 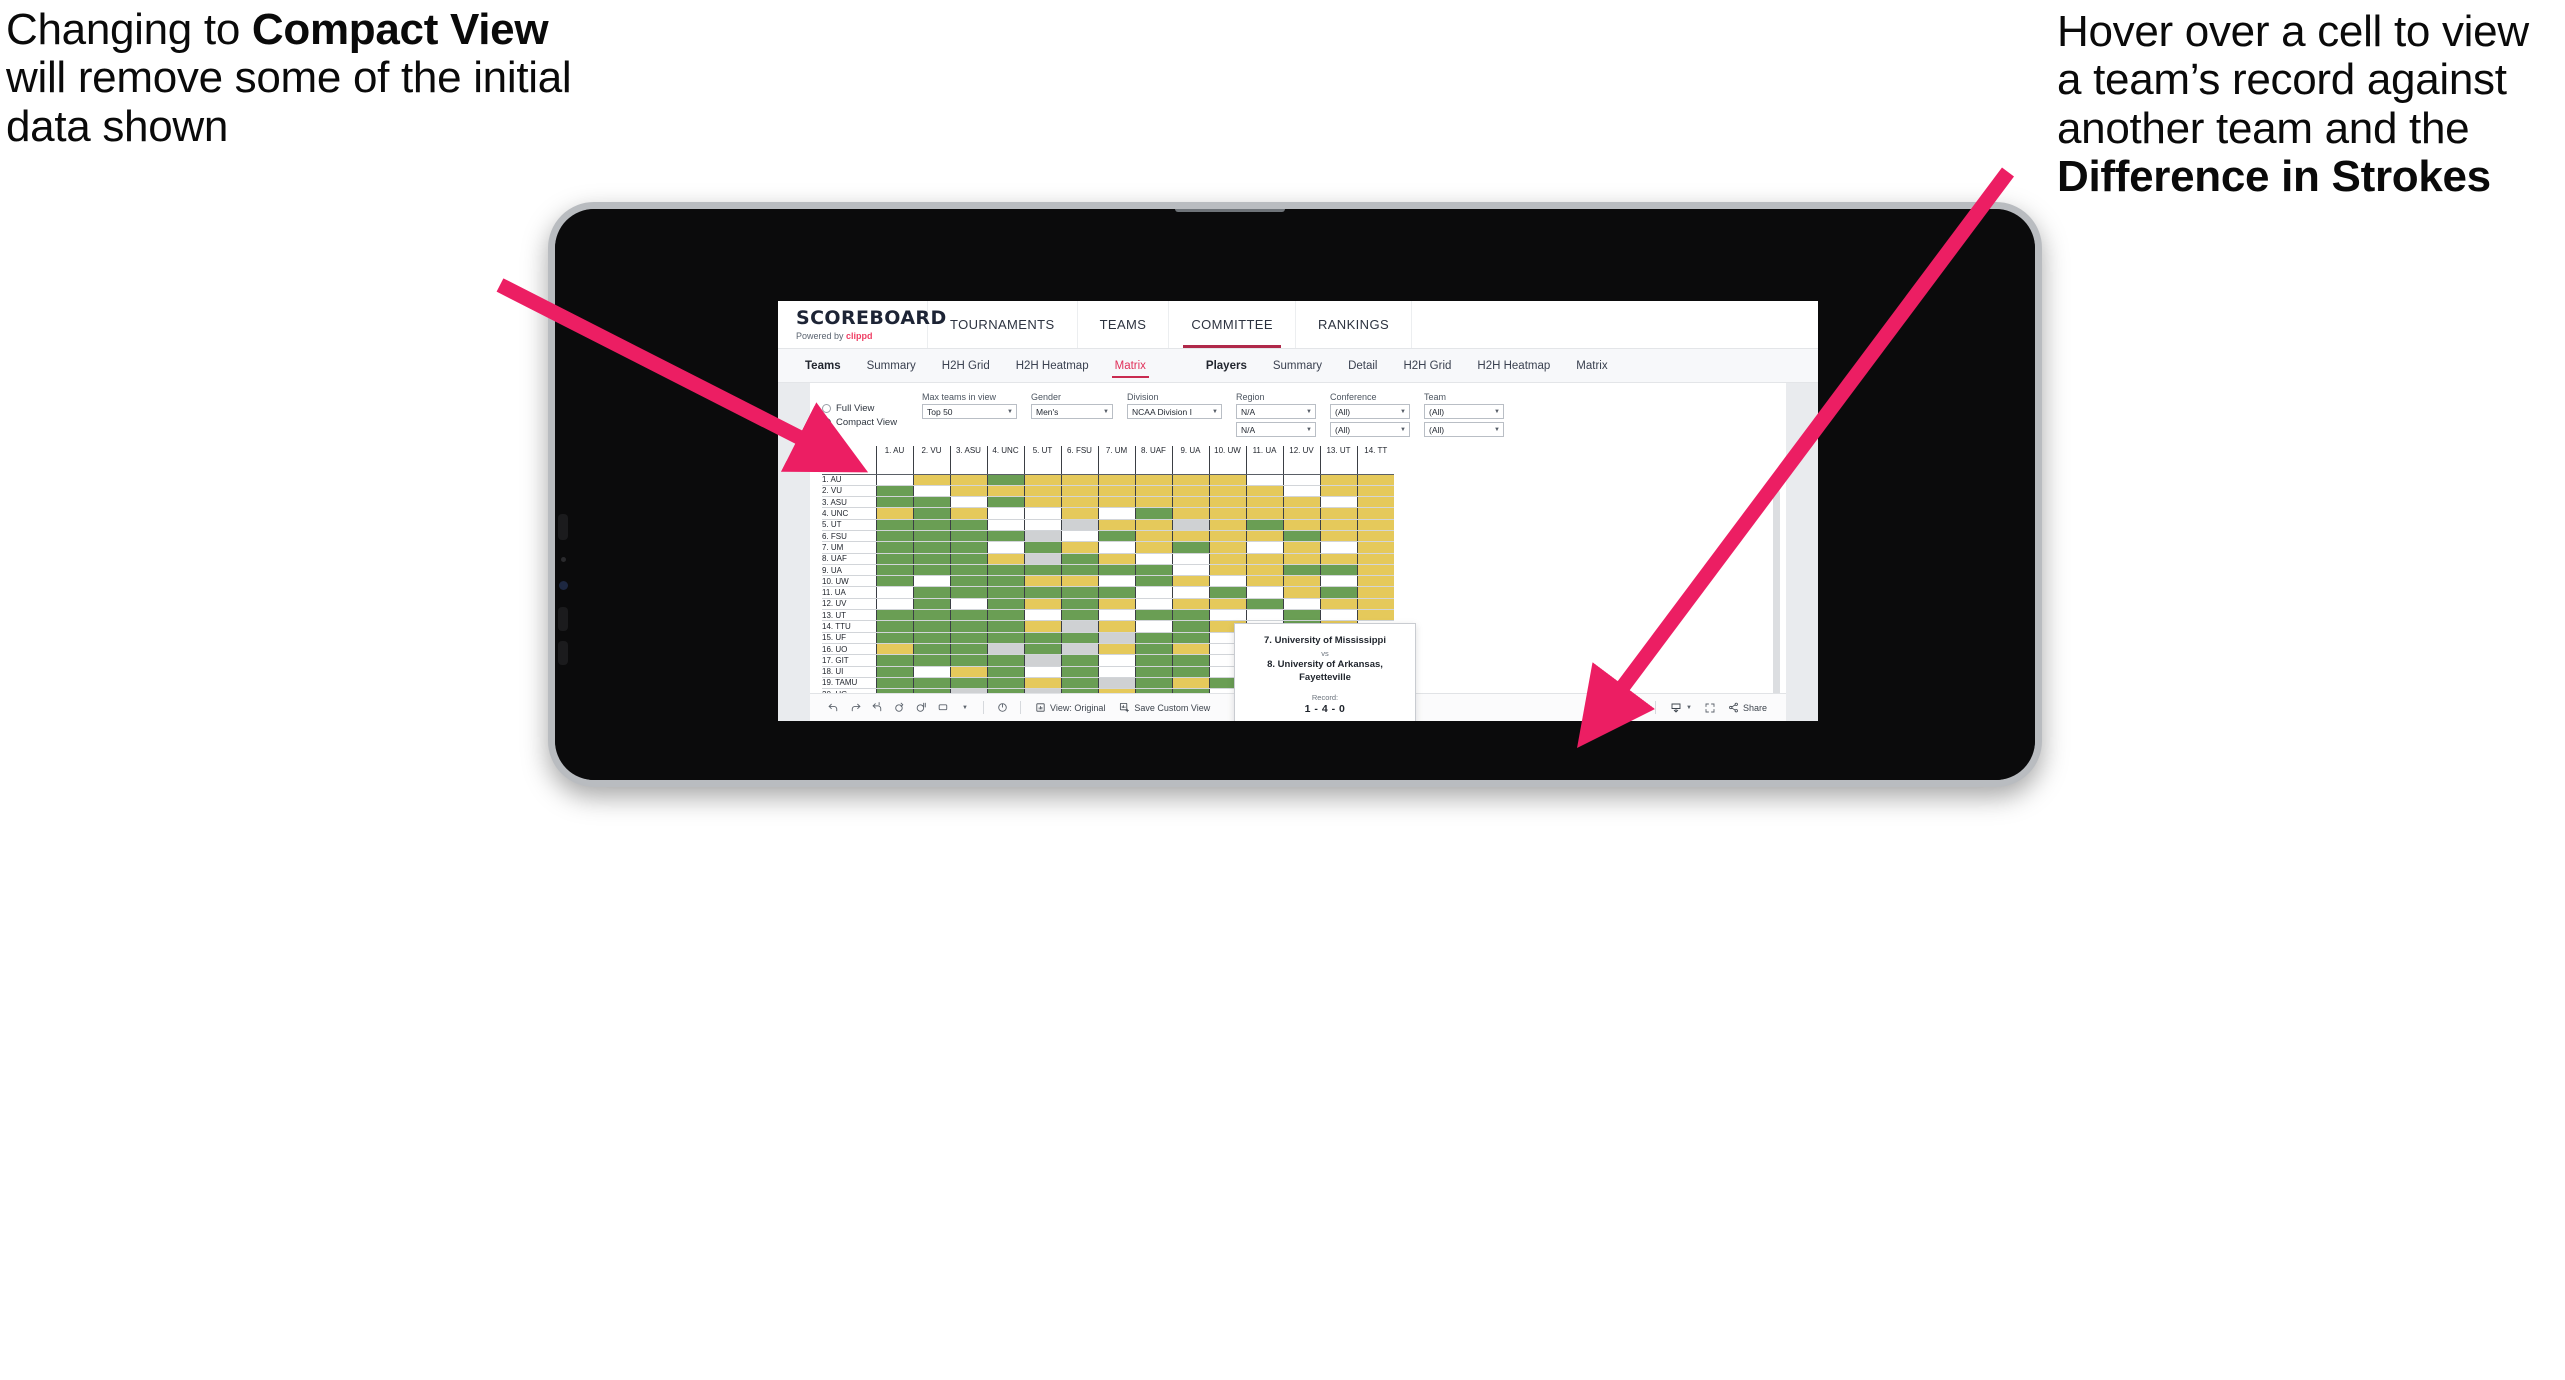 What do you see at coordinates (1052, 365) in the screenshot?
I see `subnav-item-teams-h2h-heatmap: H2H Heatmap` at bounding box center [1052, 365].